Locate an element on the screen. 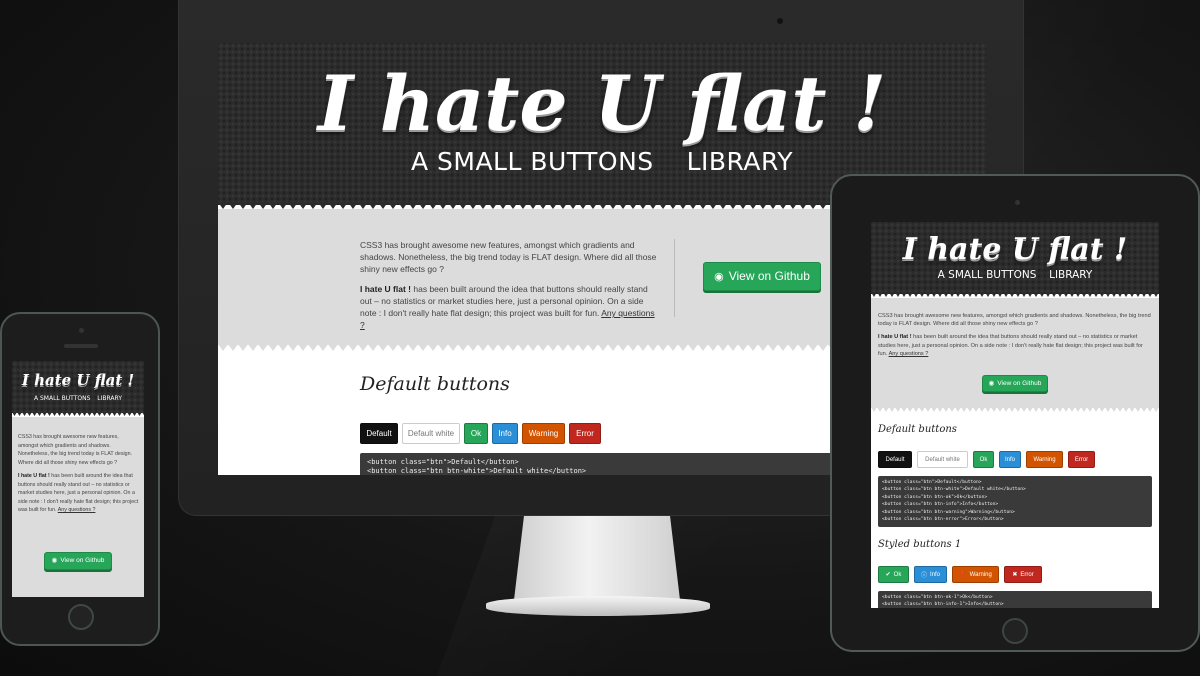  tablet-default-heading: Default buttons is located at coordinates (917, 429).